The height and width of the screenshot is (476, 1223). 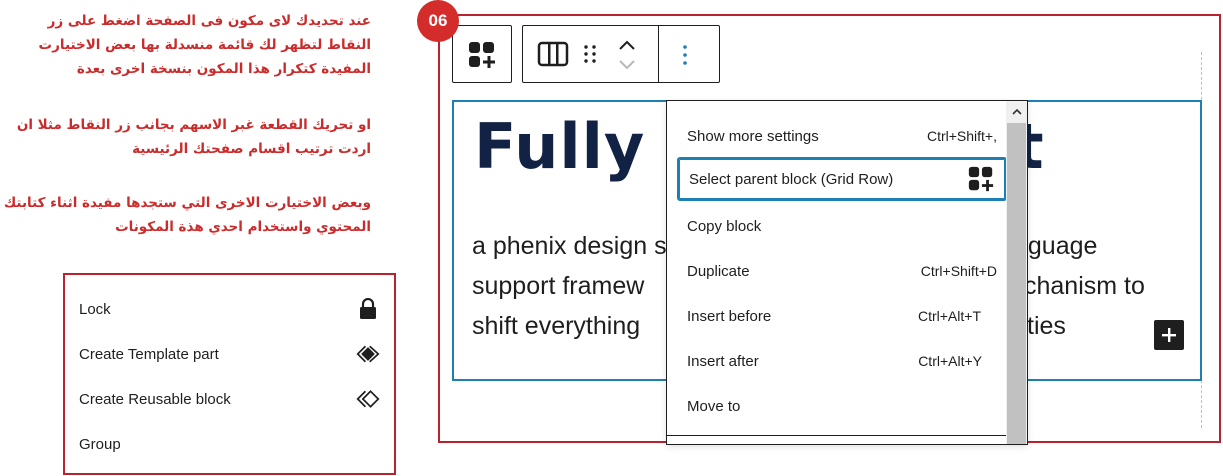 I want to click on menu-item-select-parent-block: Select parent block (Grid Row), so click(x=842, y=179).